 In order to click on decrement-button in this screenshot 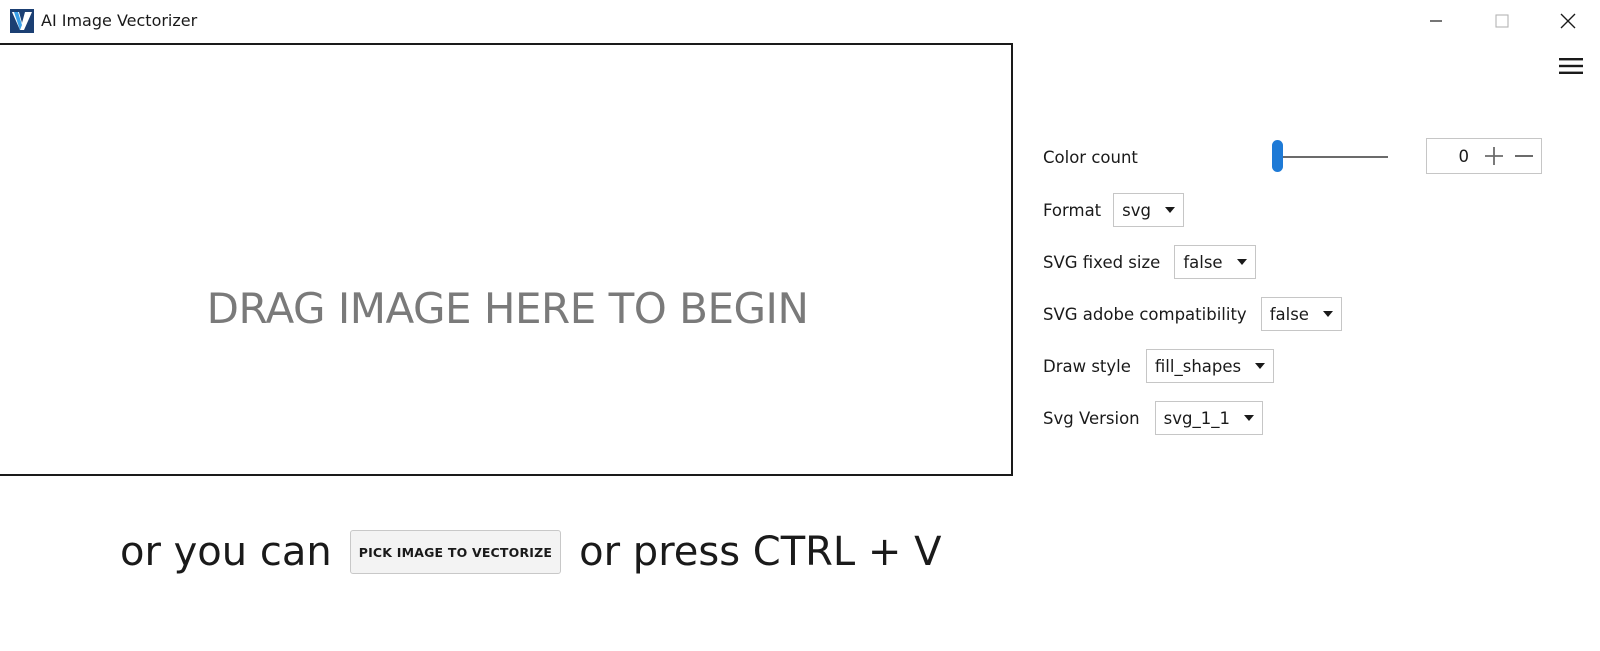, I will do `click(1524, 156)`.